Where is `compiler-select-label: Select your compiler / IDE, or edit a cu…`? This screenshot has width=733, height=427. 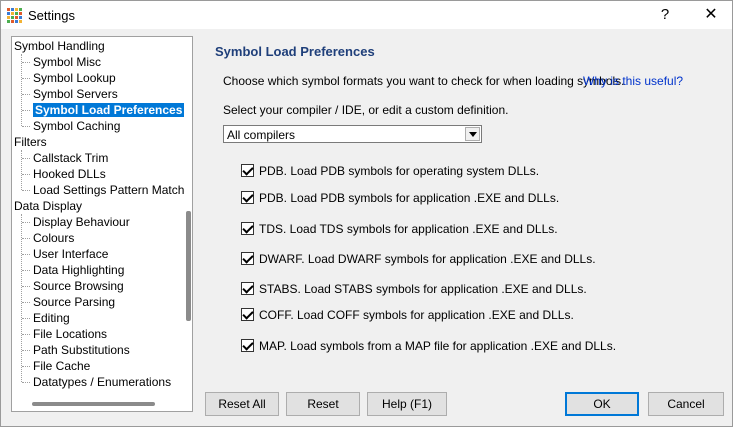
compiler-select-label: Select your compiler / IDE, or edit a cu… is located at coordinates (366, 110).